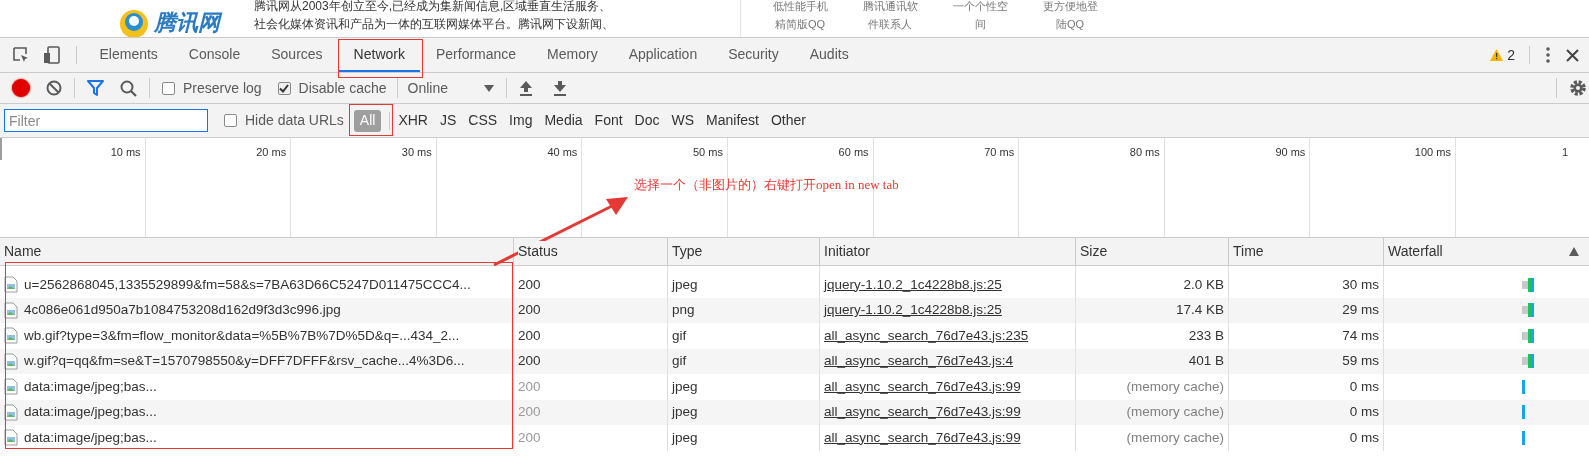  I want to click on type-filter: WS, so click(683, 120).